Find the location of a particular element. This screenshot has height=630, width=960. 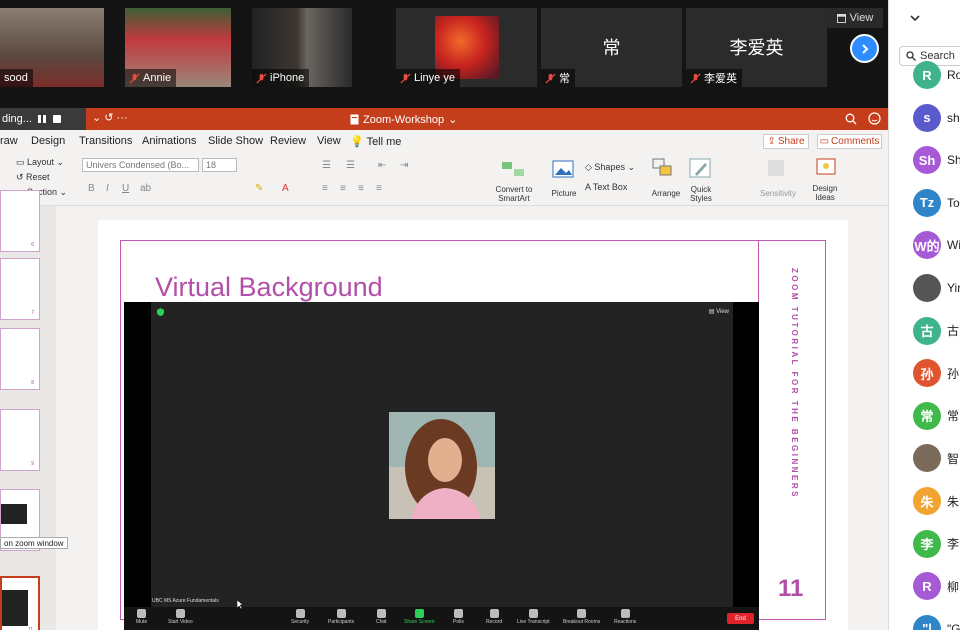

tab-view: View is located at coordinates (329, 141).